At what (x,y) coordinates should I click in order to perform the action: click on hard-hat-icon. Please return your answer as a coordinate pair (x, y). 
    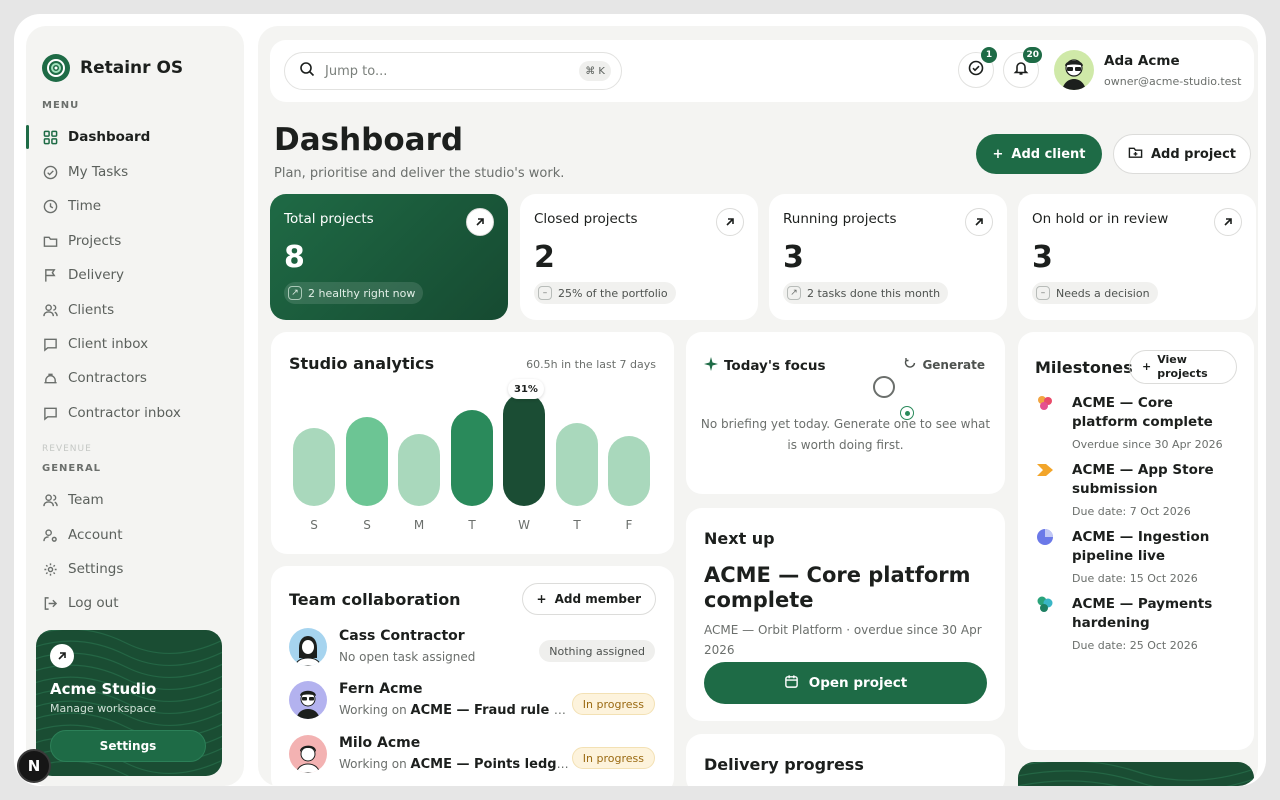
    Looking at the image, I should click on (50, 378).